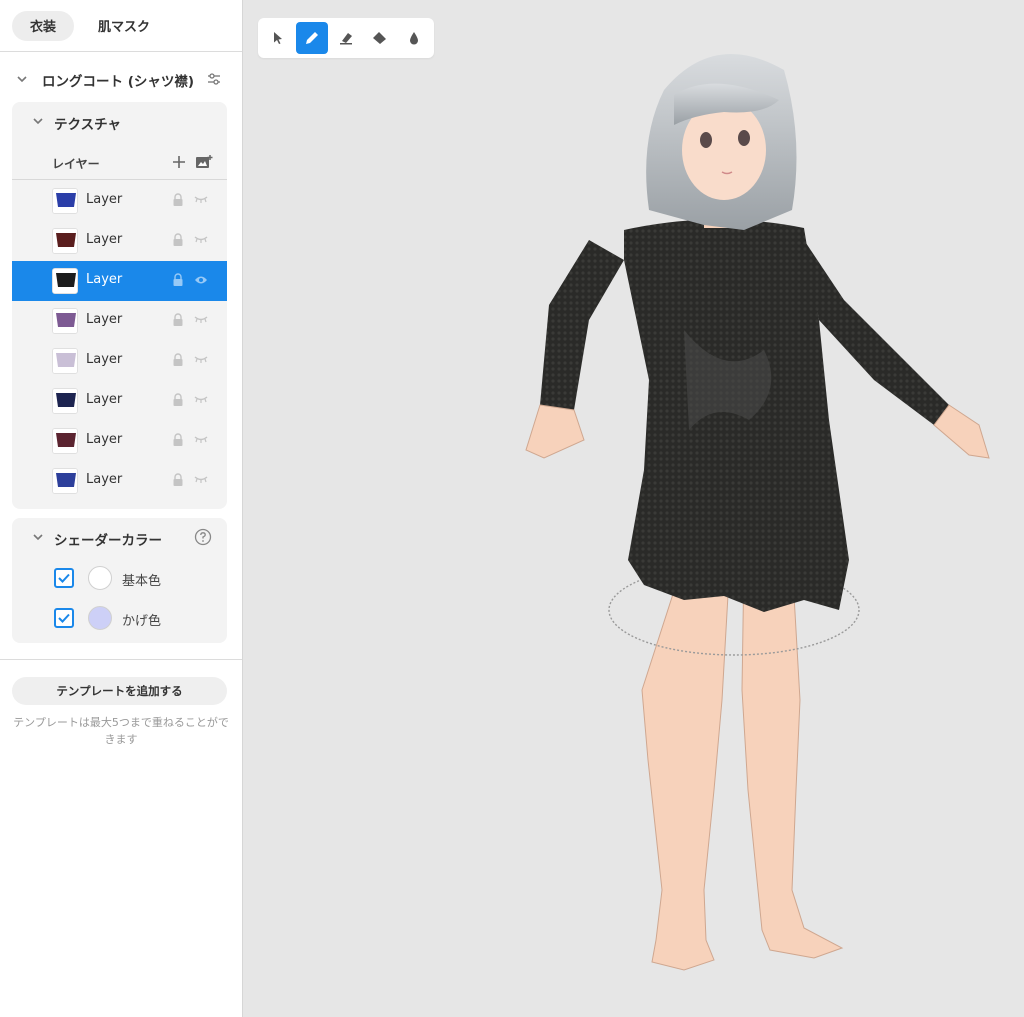  I want to click on add-layer-icon, so click(179, 162).